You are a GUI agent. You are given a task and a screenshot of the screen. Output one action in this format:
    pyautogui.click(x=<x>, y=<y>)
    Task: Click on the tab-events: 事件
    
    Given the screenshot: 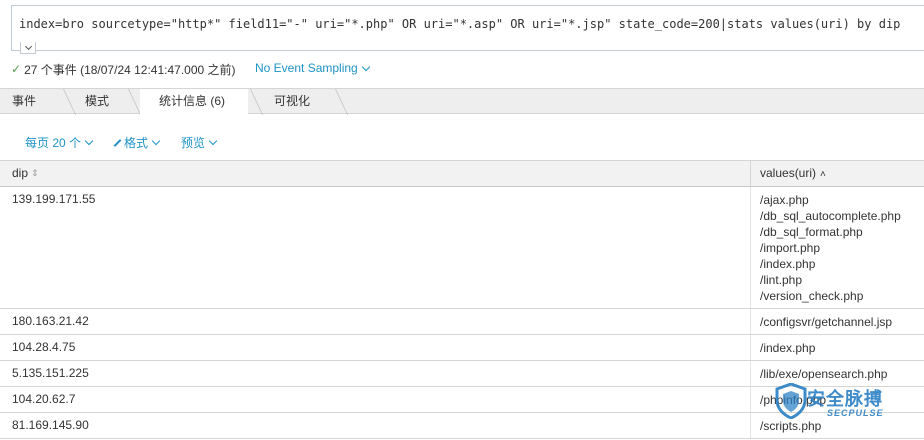 What is the action you would take?
    pyautogui.click(x=24, y=101)
    